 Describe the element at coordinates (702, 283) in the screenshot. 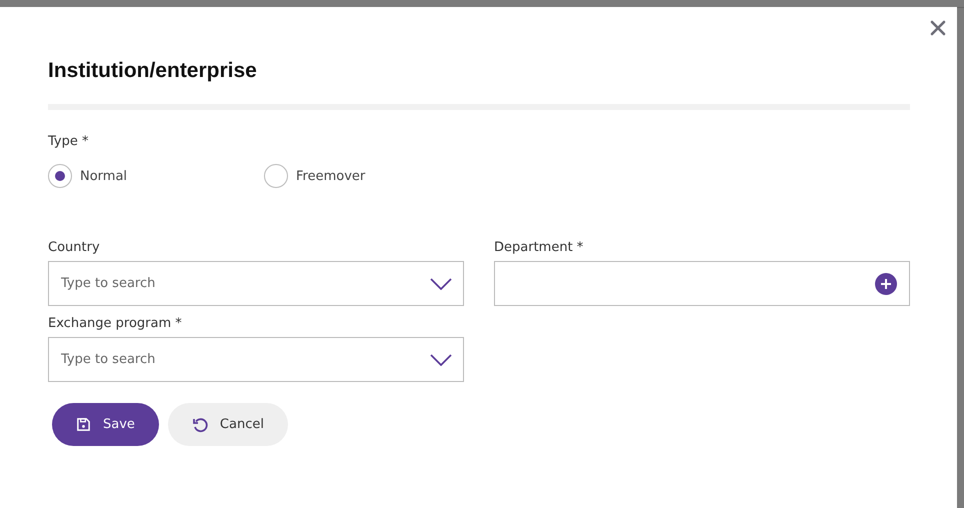

I see `input-field` at that location.